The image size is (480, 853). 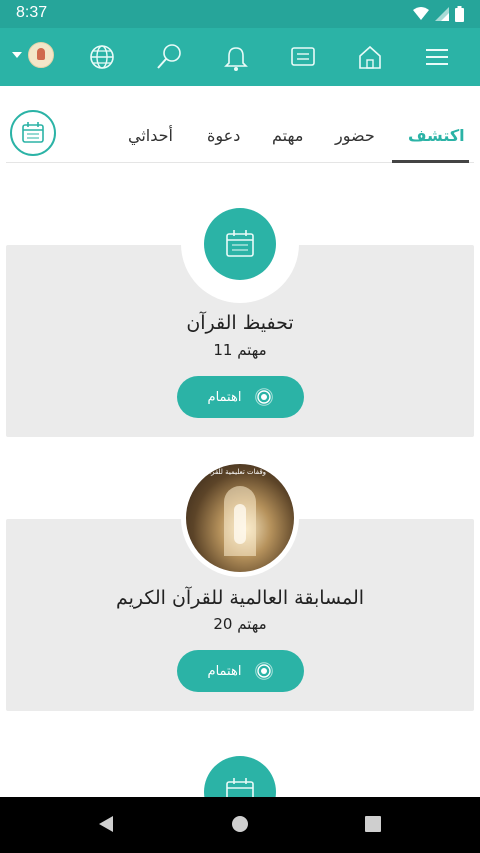 I want to click on system-nav-bar, so click(x=240, y=825).